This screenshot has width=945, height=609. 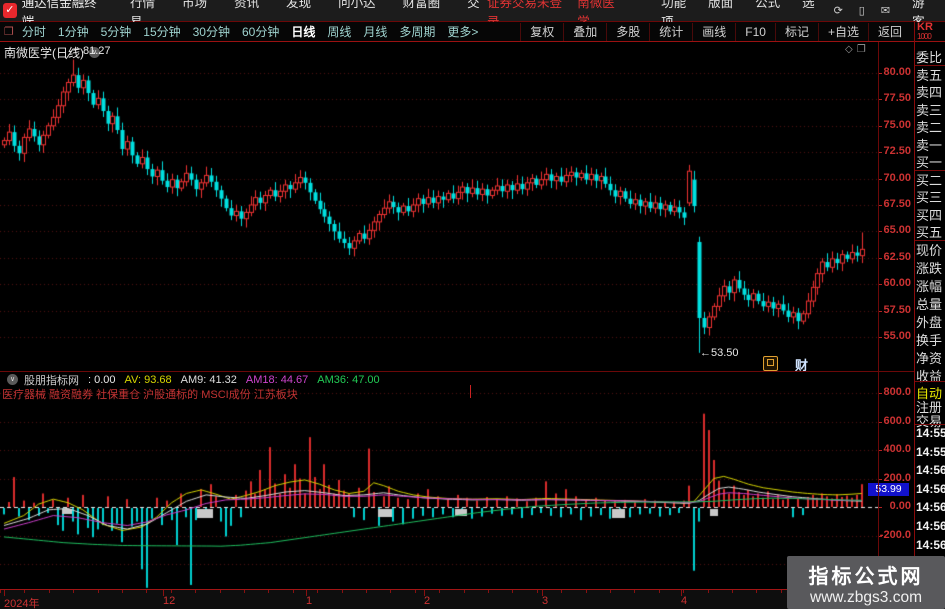 I want to click on tag-cursor, so click(x=470, y=391).